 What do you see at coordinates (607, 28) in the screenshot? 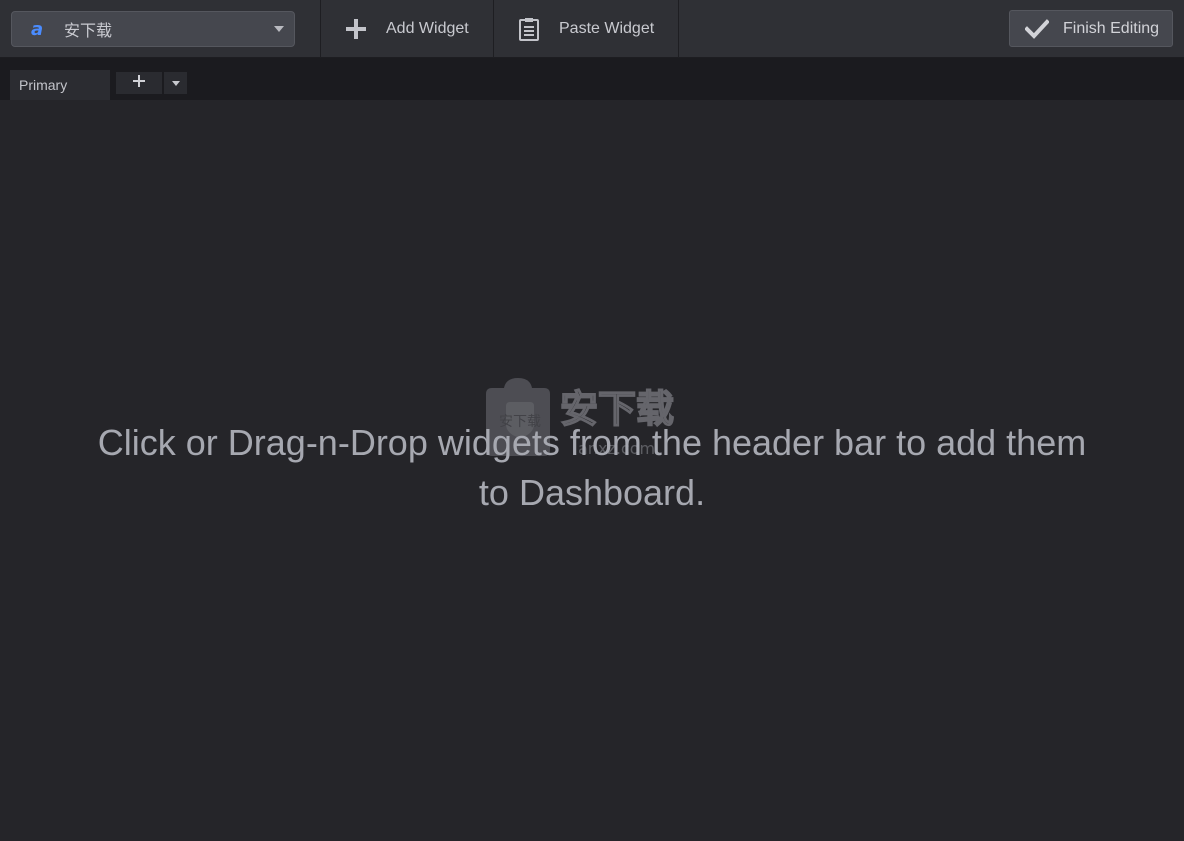
I see `paste-widget-label: Paste Widget` at bounding box center [607, 28].